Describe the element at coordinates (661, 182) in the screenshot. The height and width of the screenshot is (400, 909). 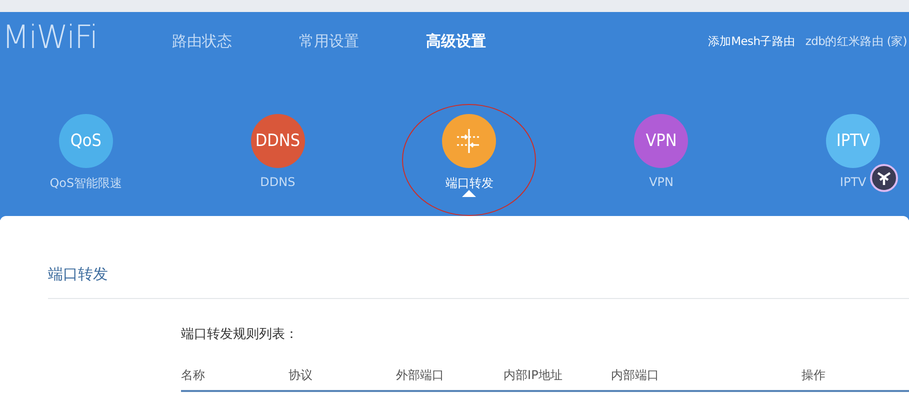
I see `feature-label: VPN` at that location.